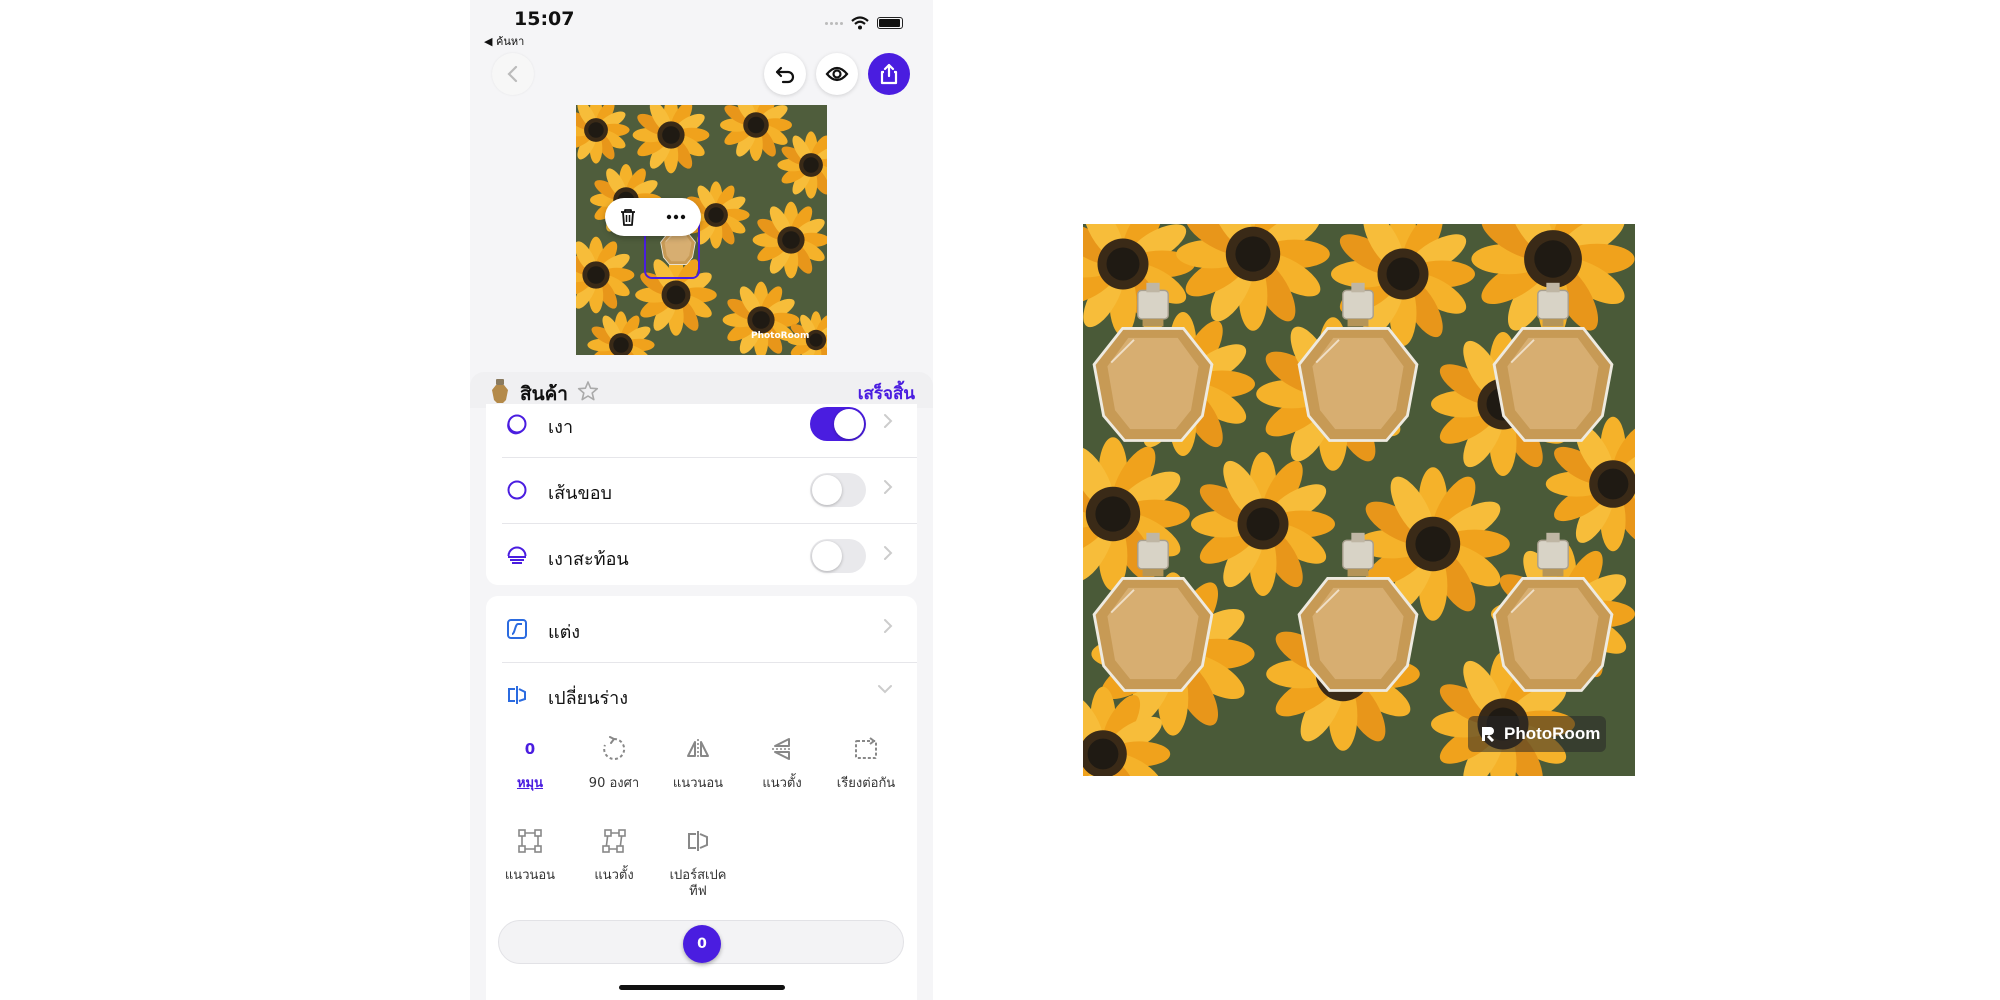 This screenshot has height=1000, width=2000. I want to click on tile-tool: เรียงต่อกัน, so click(866, 763).